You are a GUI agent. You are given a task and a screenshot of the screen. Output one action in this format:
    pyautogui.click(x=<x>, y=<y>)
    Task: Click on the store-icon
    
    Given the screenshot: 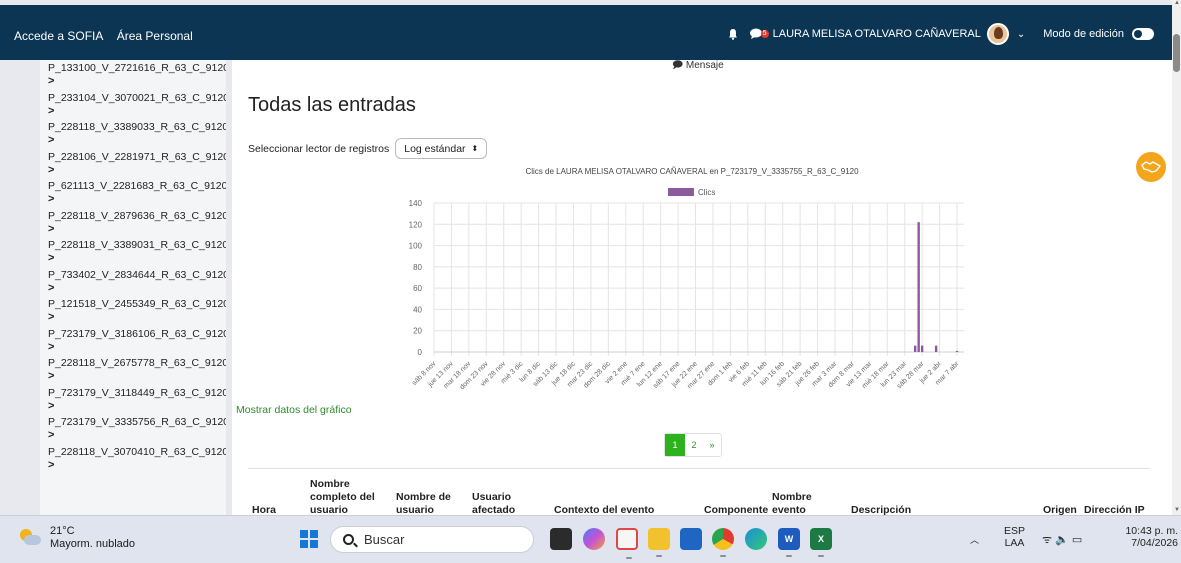 What is the action you would take?
    pyautogui.click(x=691, y=539)
    